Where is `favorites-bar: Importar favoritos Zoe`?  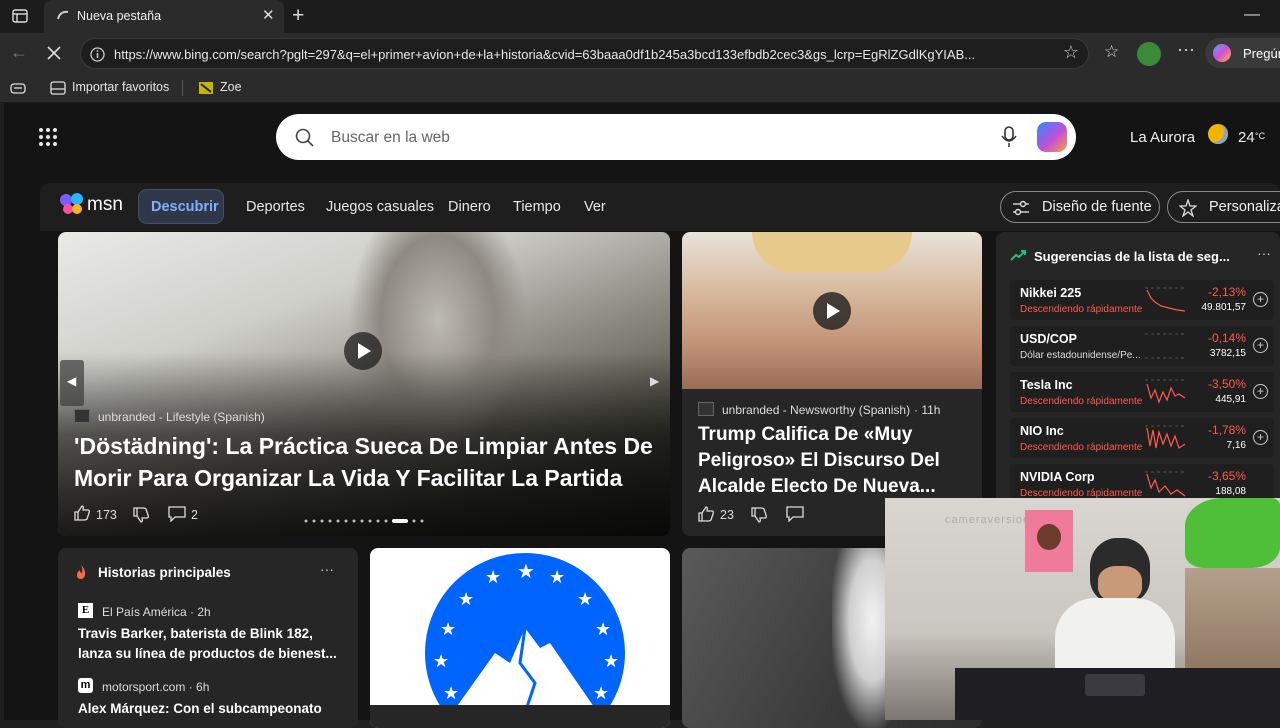
favorites-bar: Importar favoritos Zoe is located at coordinates (640, 88).